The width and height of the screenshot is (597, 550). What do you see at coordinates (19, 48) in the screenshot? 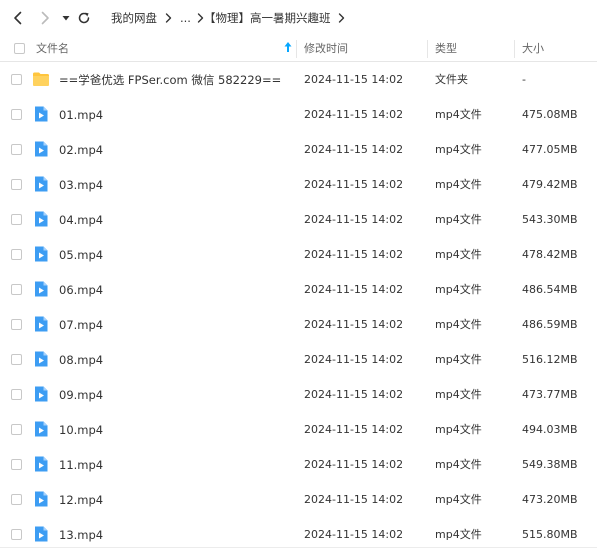
I see `select-all-checkbox` at bounding box center [19, 48].